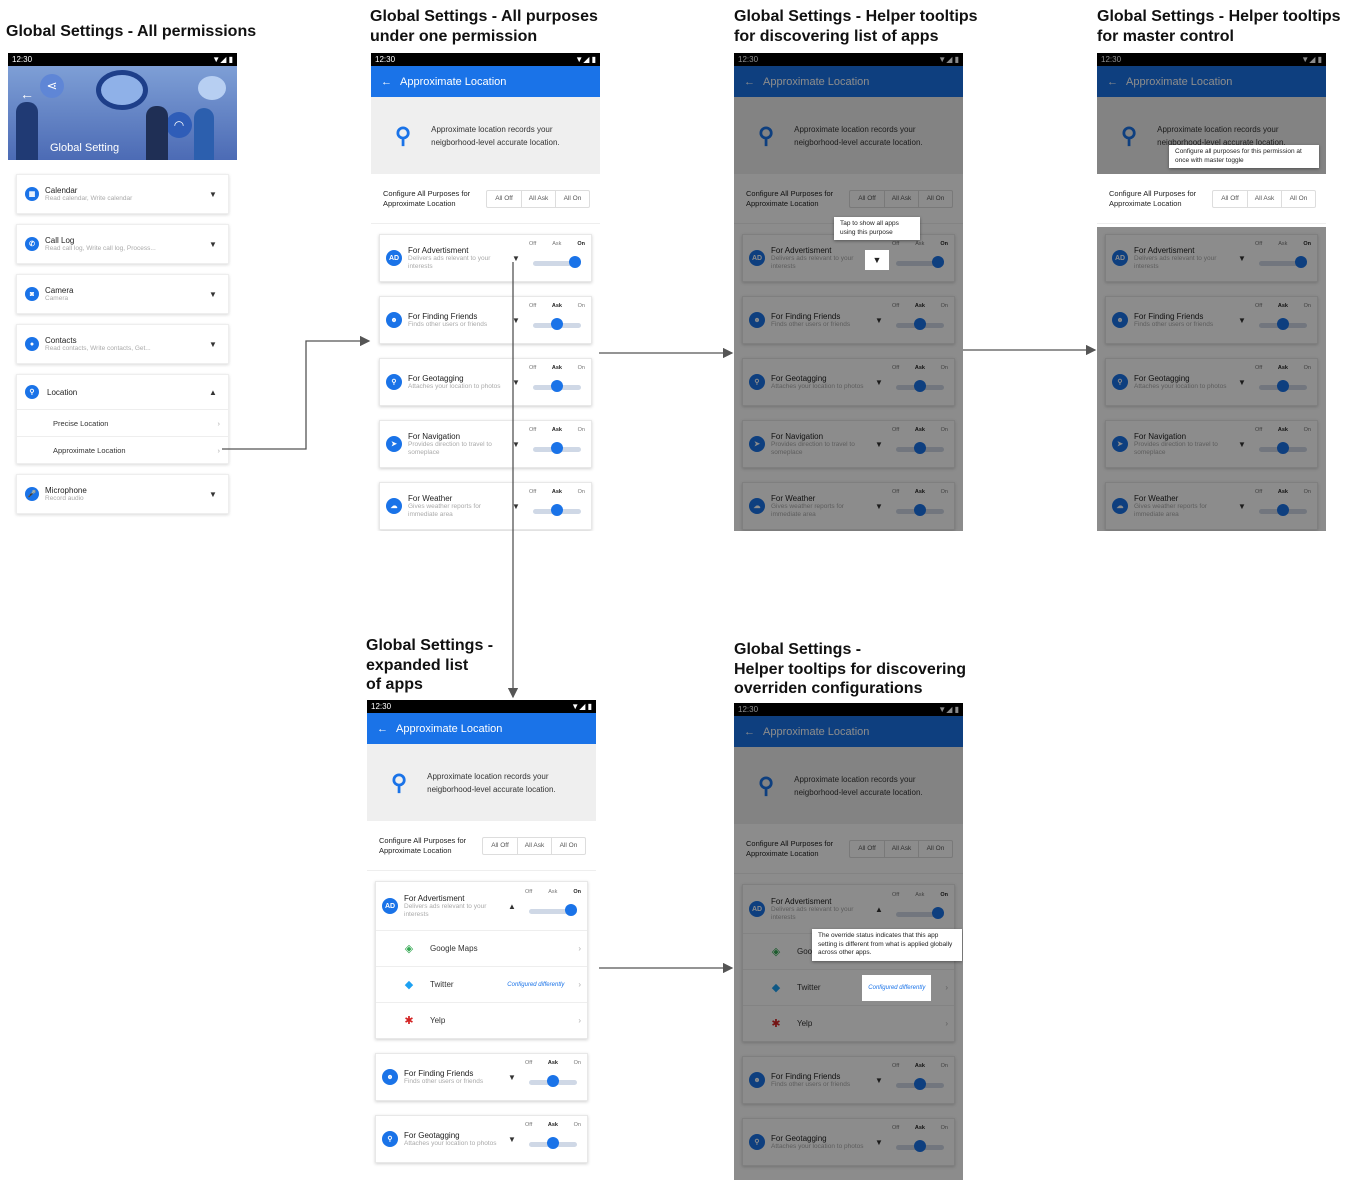 The width and height of the screenshot is (1354, 1180). What do you see at coordinates (481, 948) in the screenshot?
I see `app-row-google-maps: ◈ Google Maps ›` at bounding box center [481, 948].